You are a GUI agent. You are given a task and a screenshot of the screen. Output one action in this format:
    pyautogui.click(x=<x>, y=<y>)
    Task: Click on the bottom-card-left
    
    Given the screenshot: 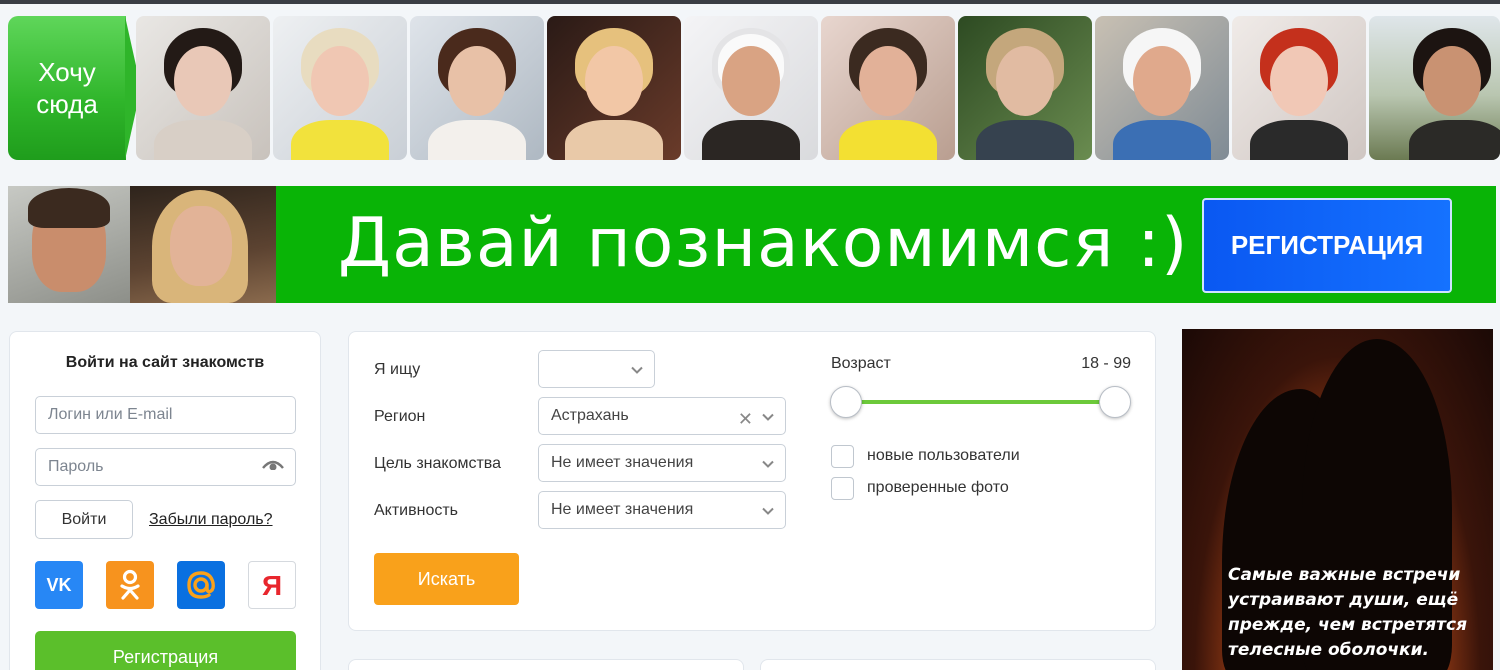 What is the action you would take?
    pyautogui.click(x=546, y=664)
    